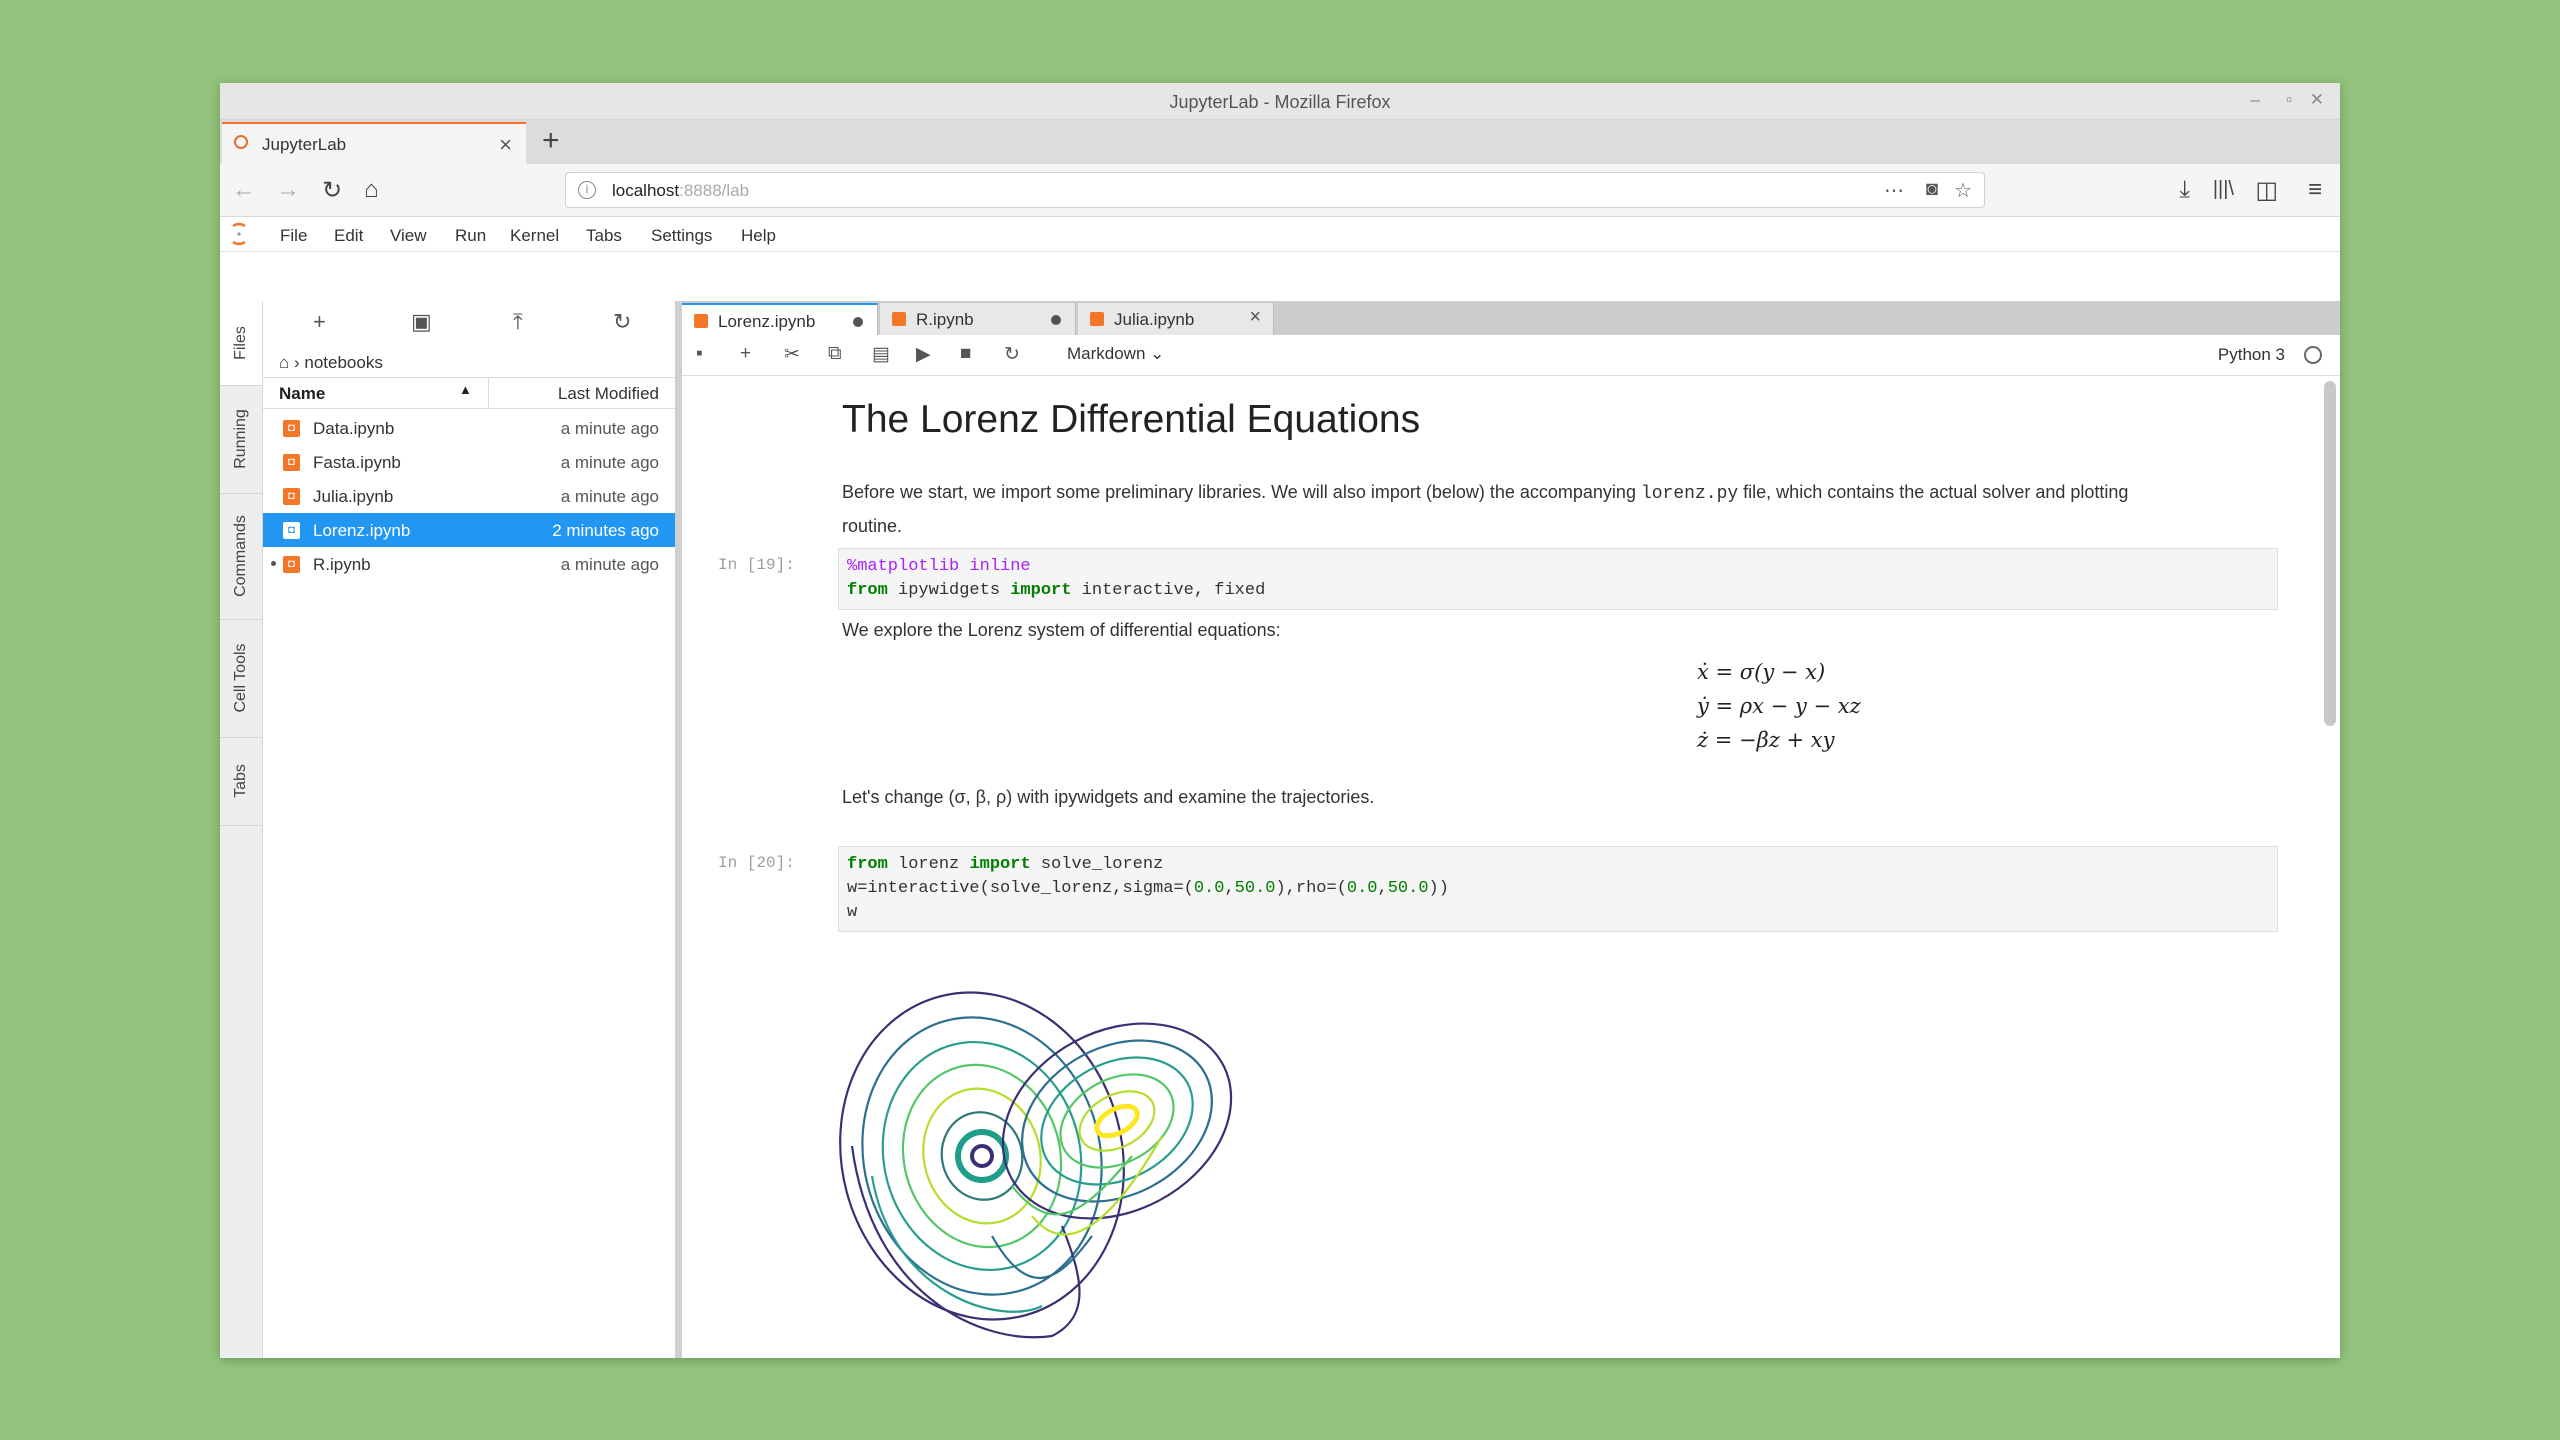  Describe the element at coordinates (604, 236) in the screenshot. I see `menu-tabs: Tabs` at that location.